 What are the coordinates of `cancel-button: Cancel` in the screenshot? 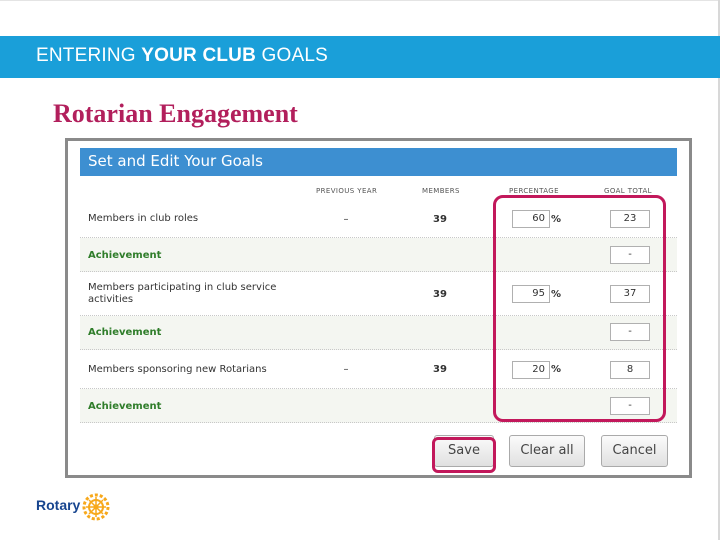 It's located at (634, 451).